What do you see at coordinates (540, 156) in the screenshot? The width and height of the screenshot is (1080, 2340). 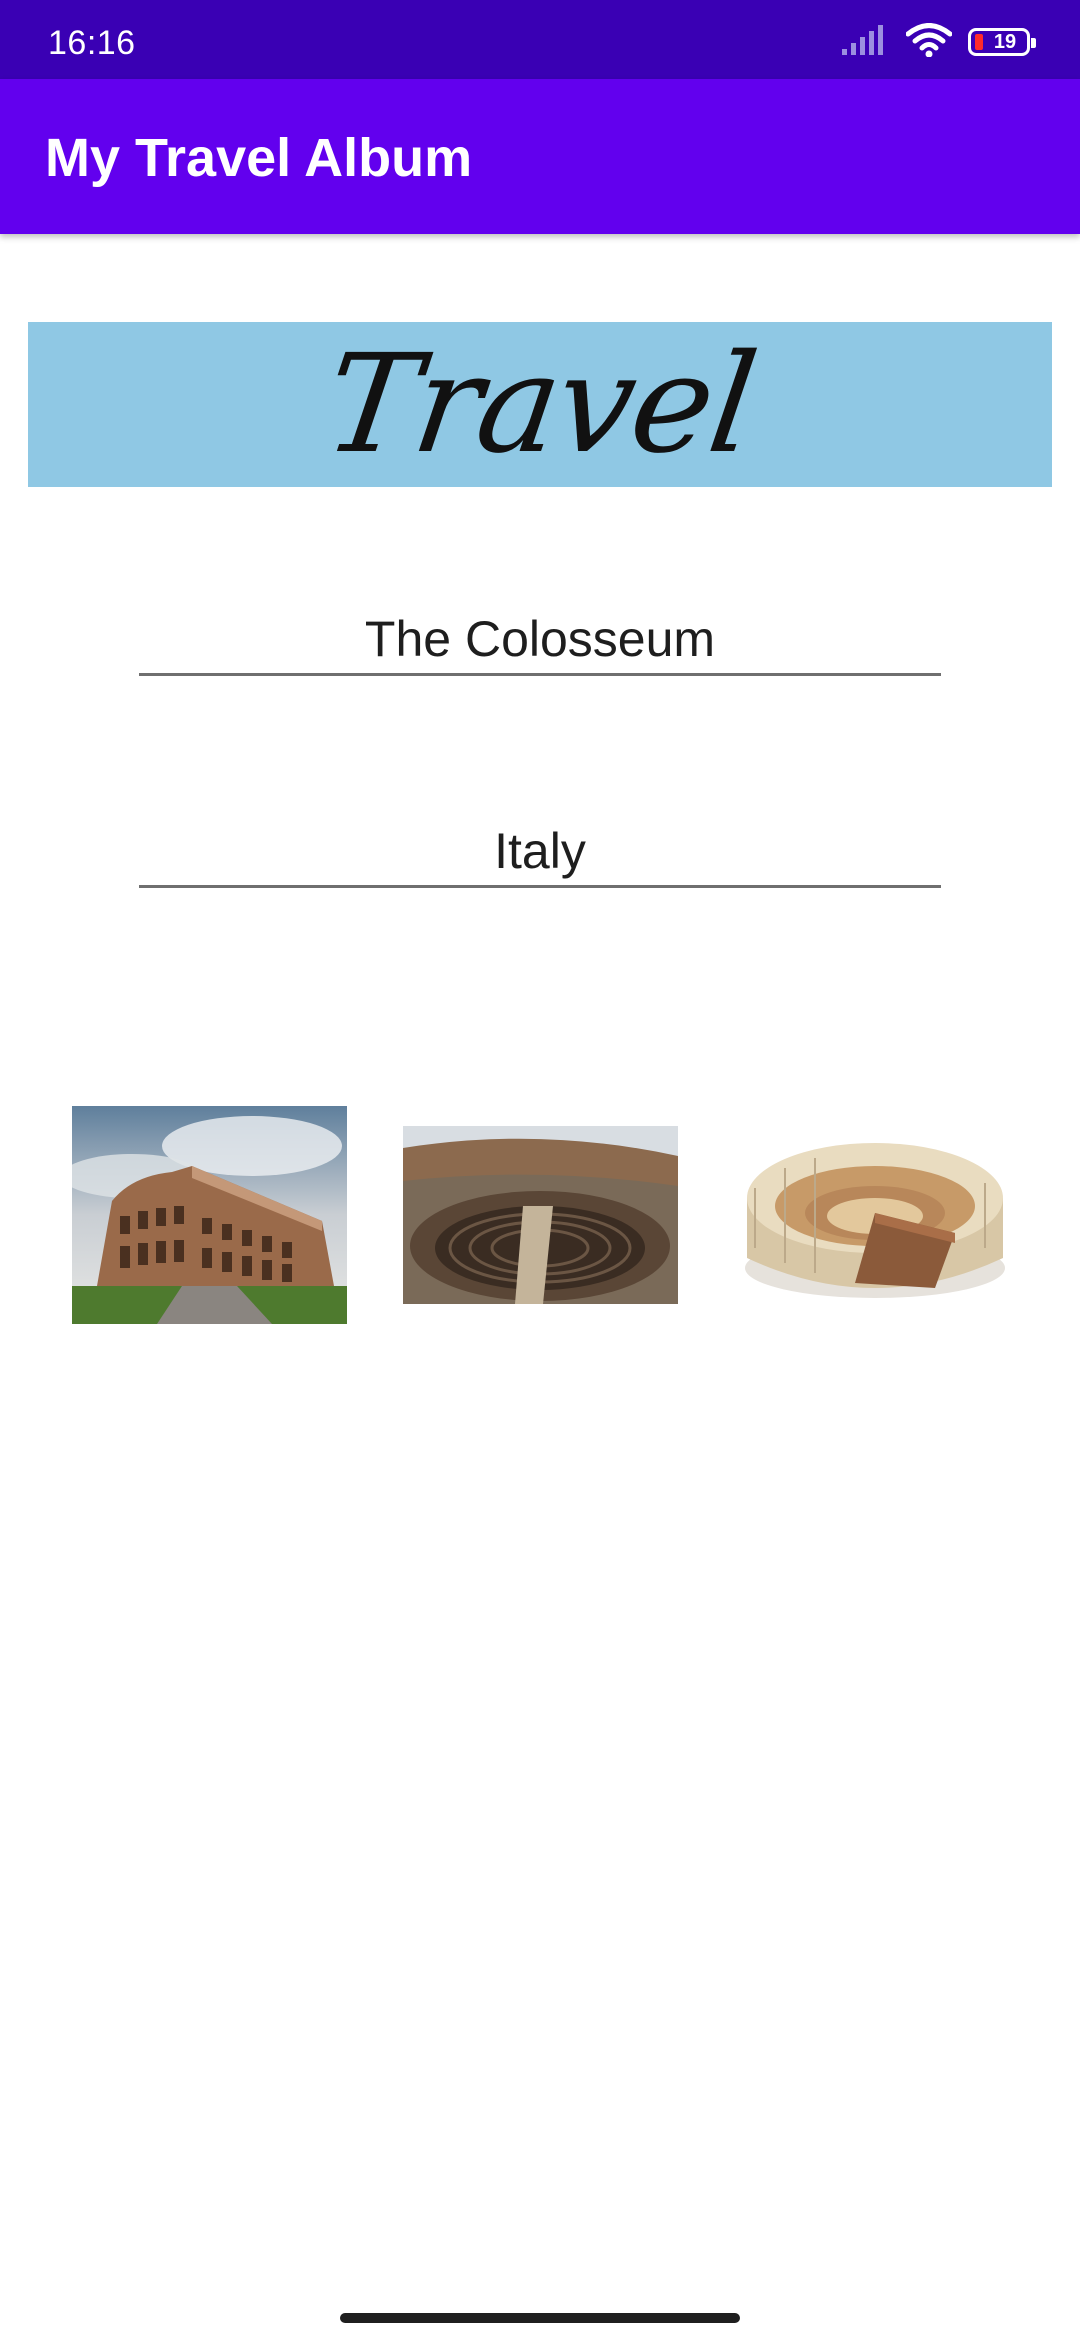 I see `app-bar: My Travel Album` at bounding box center [540, 156].